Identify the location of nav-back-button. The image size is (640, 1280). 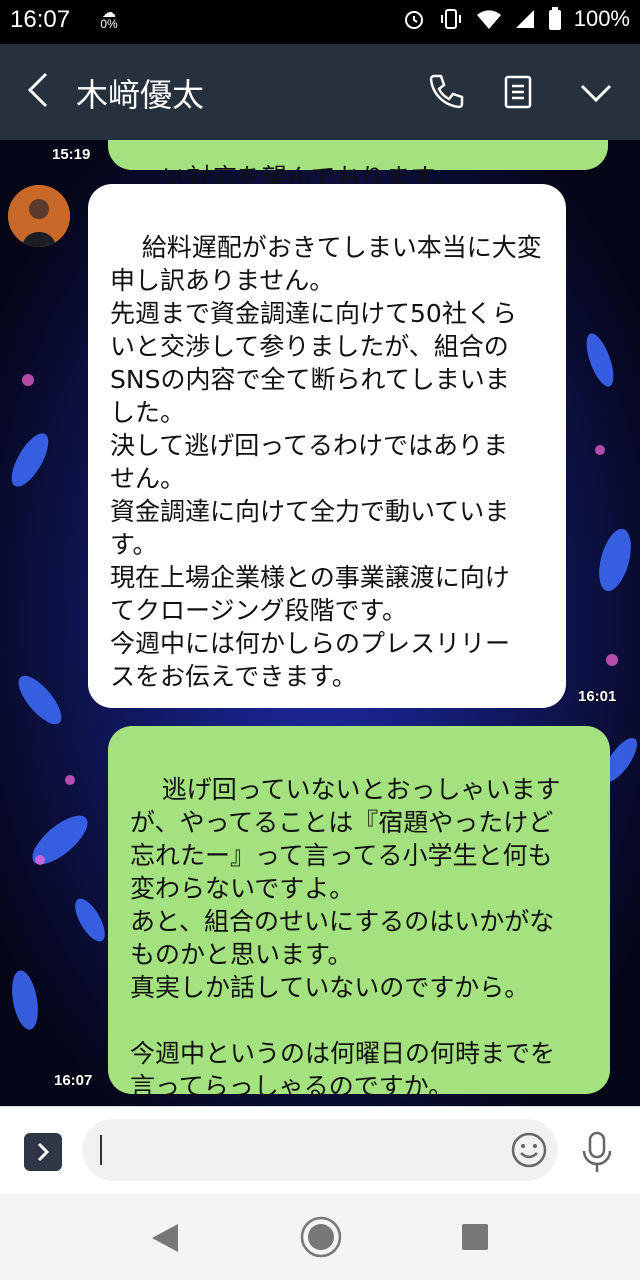
(165, 1238).